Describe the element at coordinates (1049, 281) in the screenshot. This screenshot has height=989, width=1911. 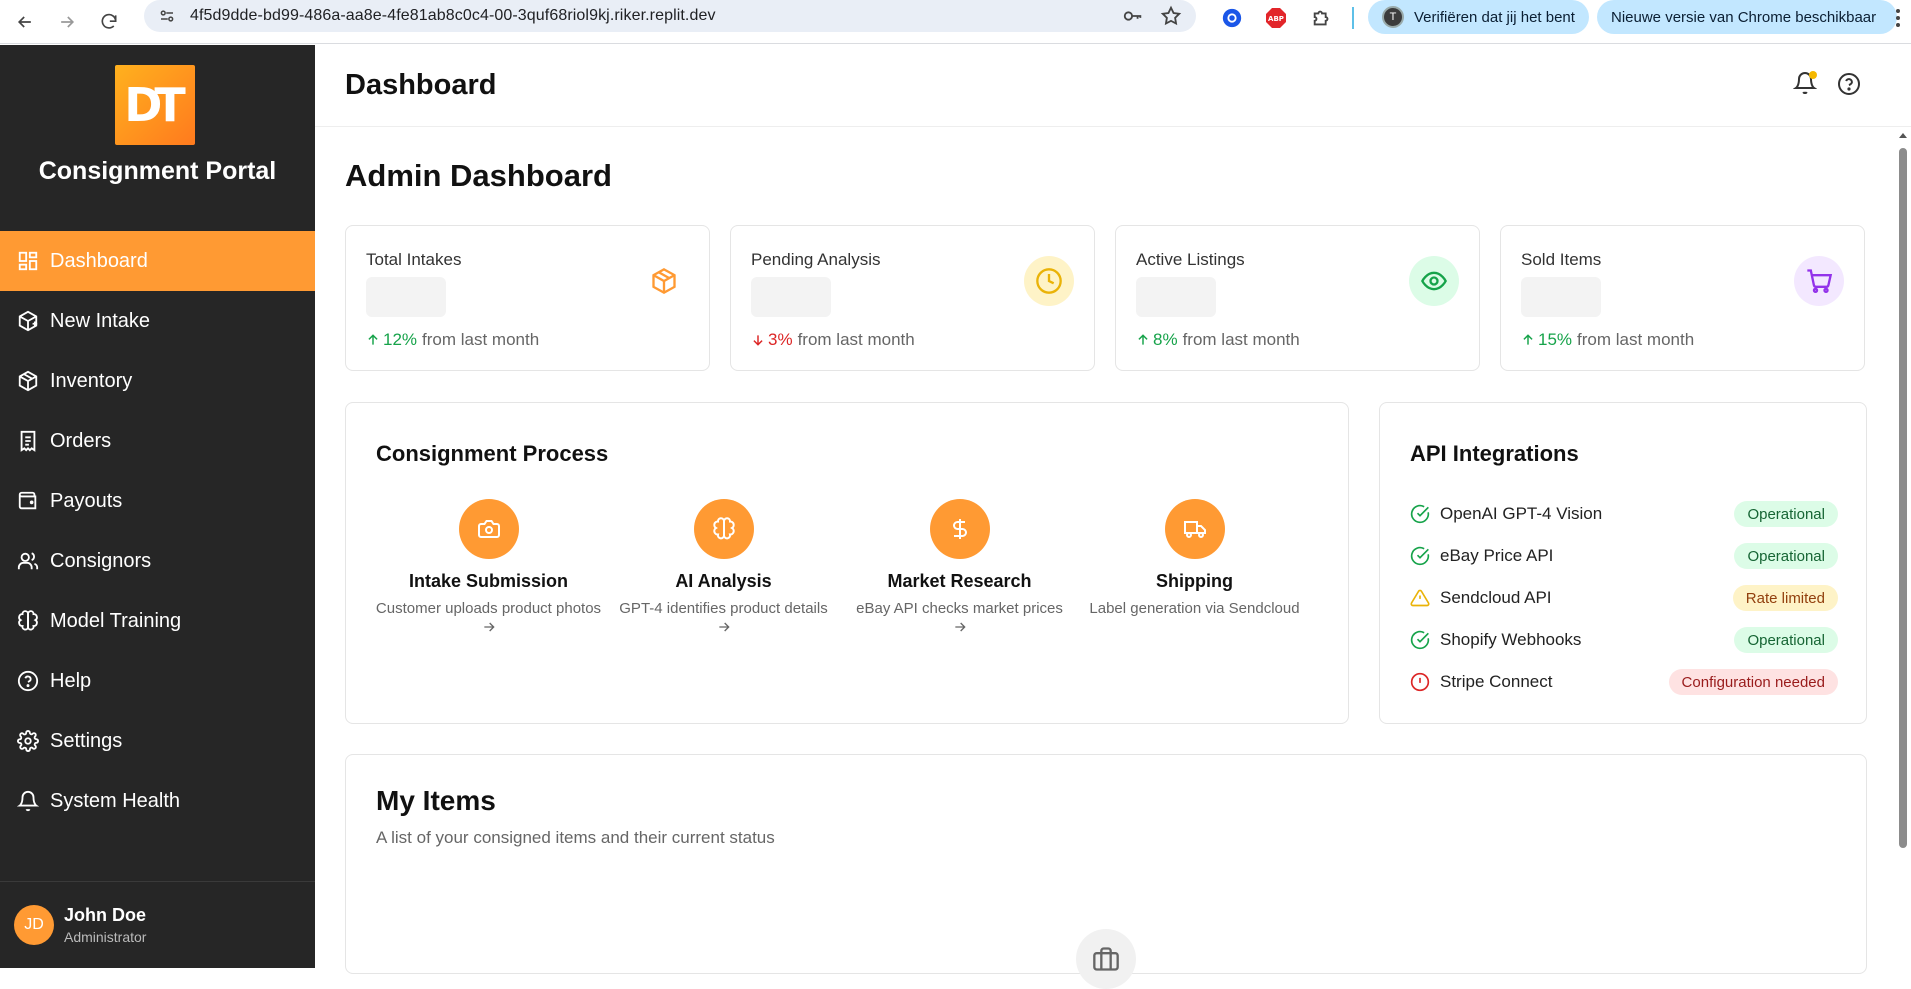
I see `clock-icon` at that location.